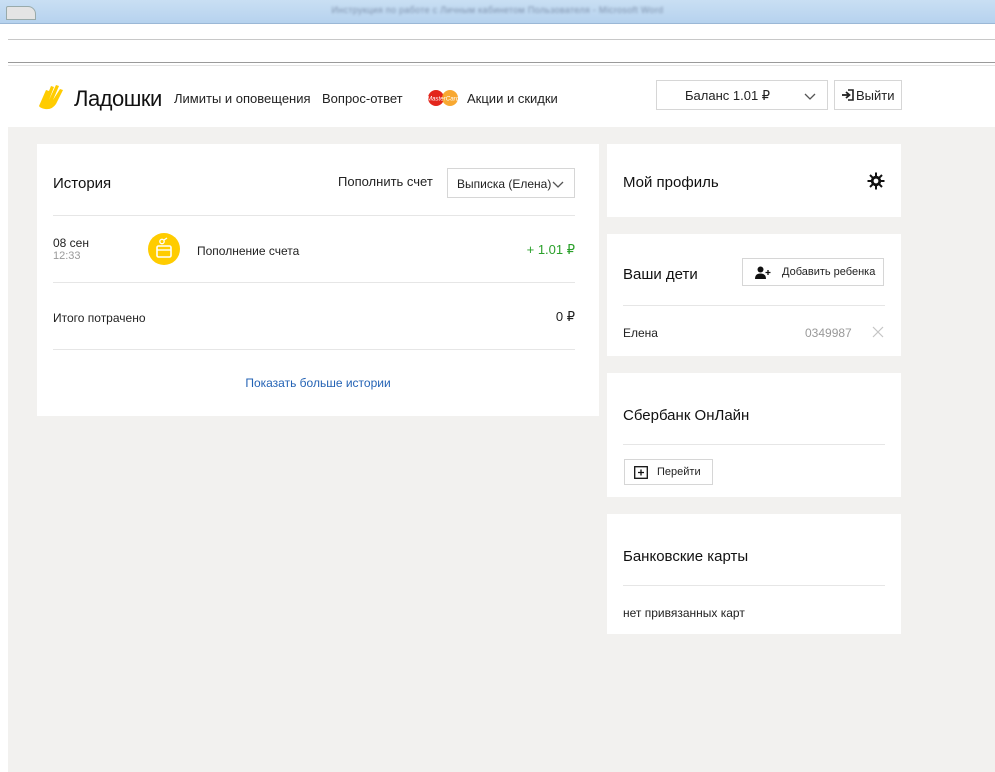 The height and width of the screenshot is (772, 995). I want to click on wallet-icon, so click(164, 249).